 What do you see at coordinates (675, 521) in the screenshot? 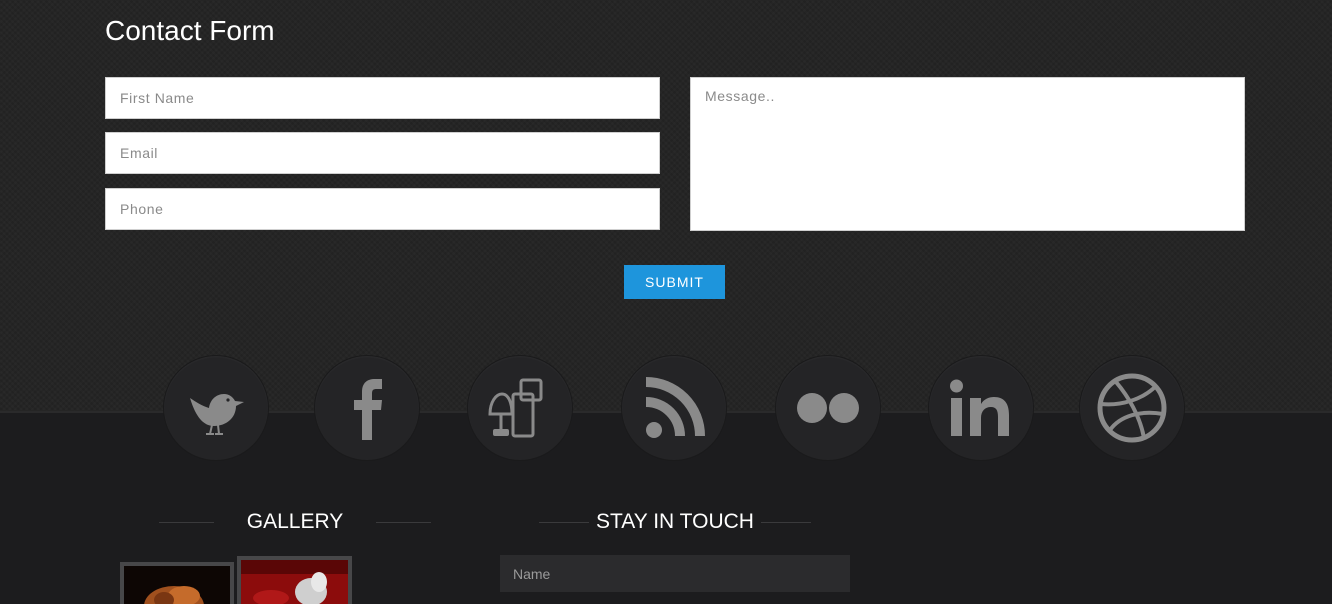
I see `stay-in-touch-title: STAY IN TOUCH` at bounding box center [675, 521].